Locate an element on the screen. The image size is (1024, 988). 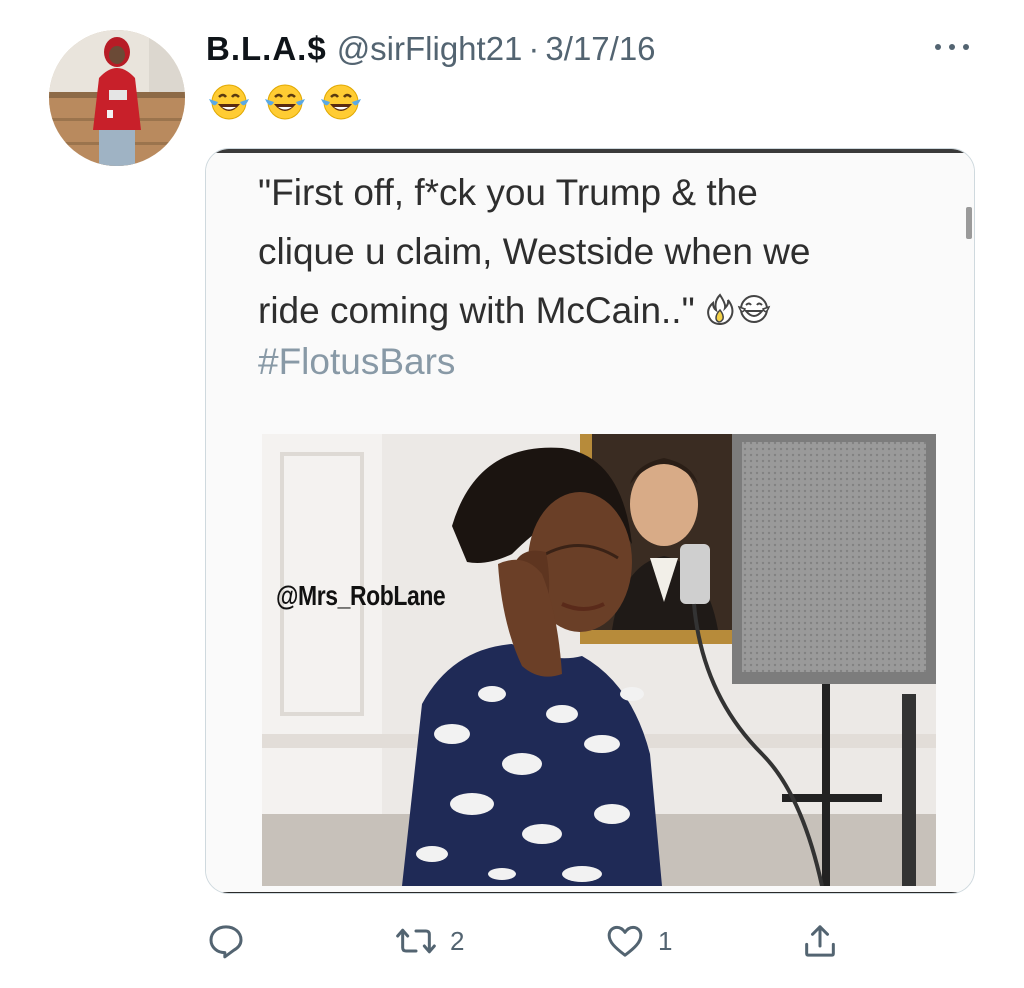
meme-emojis is located at coordinates (737, 313).